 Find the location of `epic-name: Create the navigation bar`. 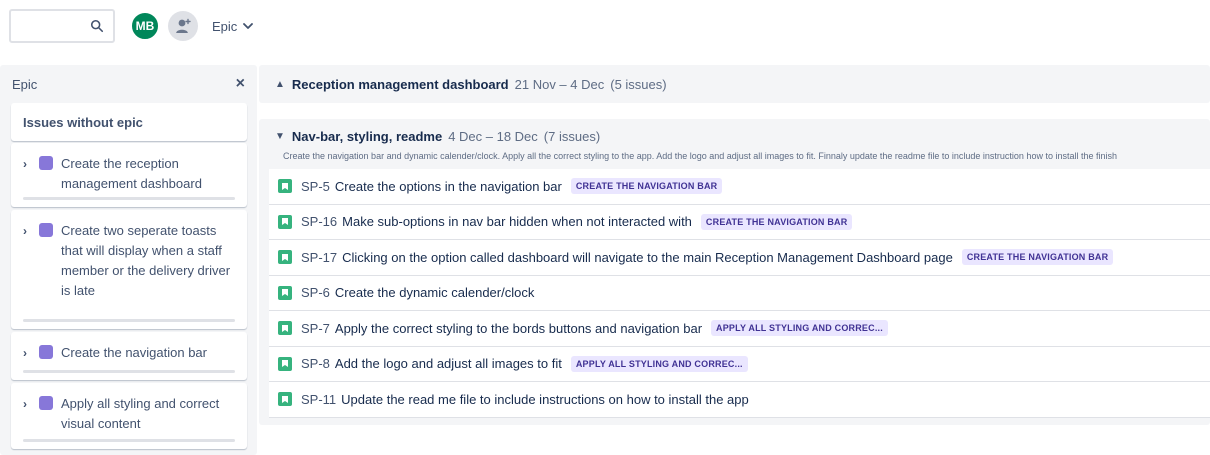

epic-name: Create the navigation bar is located at coordinates (134, 352).